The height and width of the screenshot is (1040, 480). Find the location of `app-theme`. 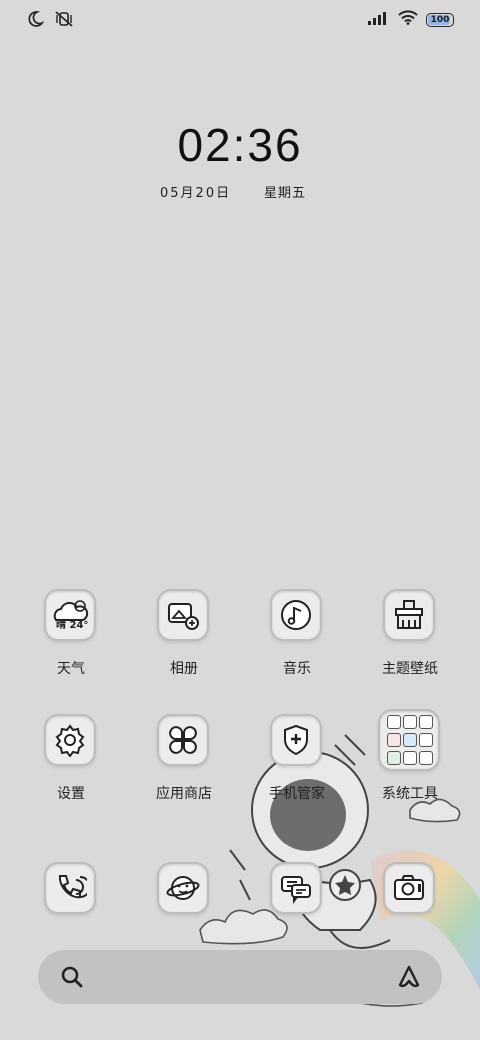

app-theme is located at coordinates (410, 616).